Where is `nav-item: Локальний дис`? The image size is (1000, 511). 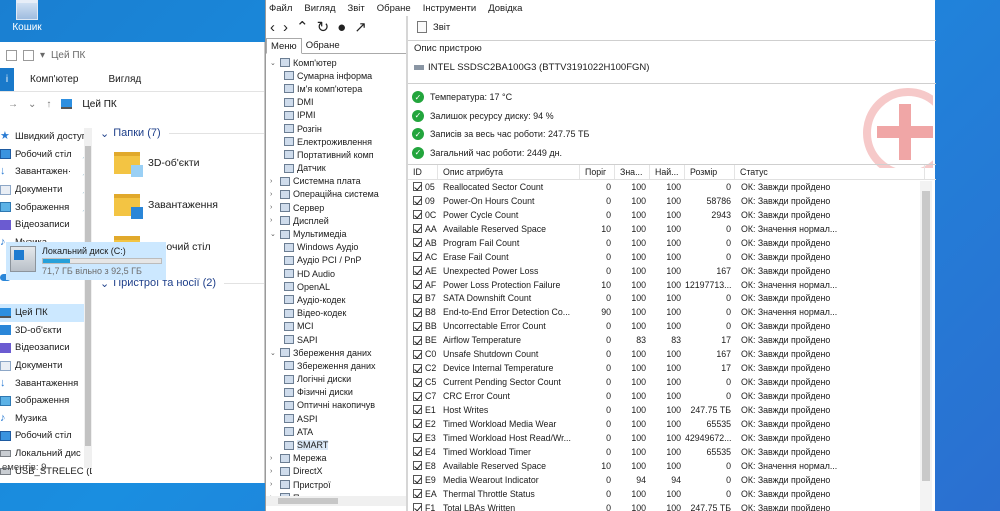
nav-item: Локальний дис is located at coordinates (46, 454).